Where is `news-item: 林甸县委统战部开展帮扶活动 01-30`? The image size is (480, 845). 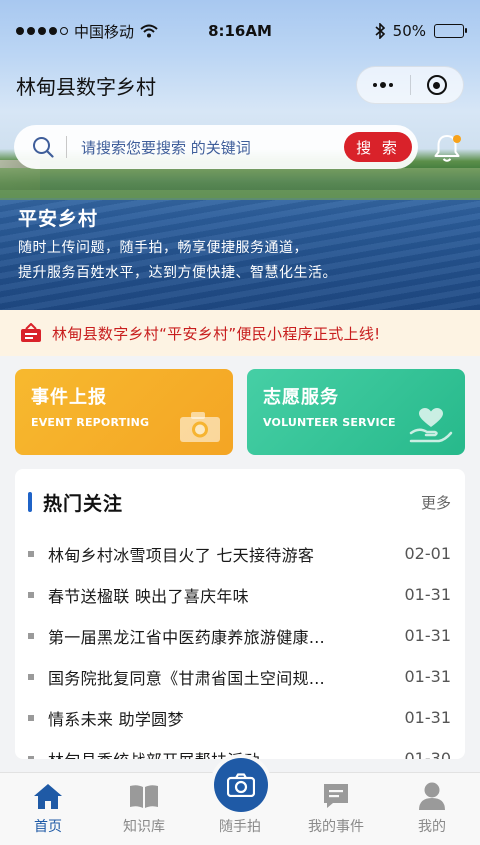
news-item: 林甸县委统战部开展帮扶活动 01-30 is located at coordinates (240, 748).